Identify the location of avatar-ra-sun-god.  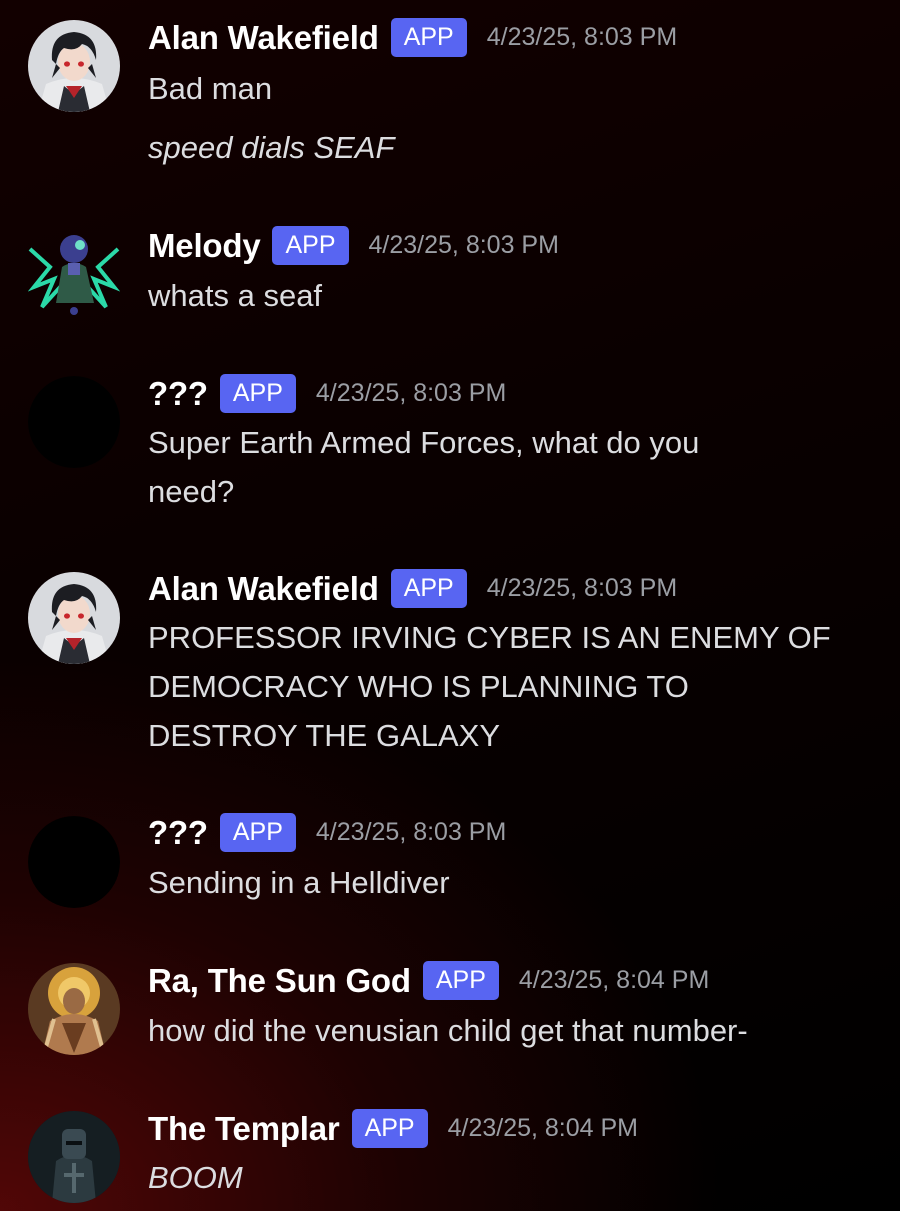
(74, 1009).